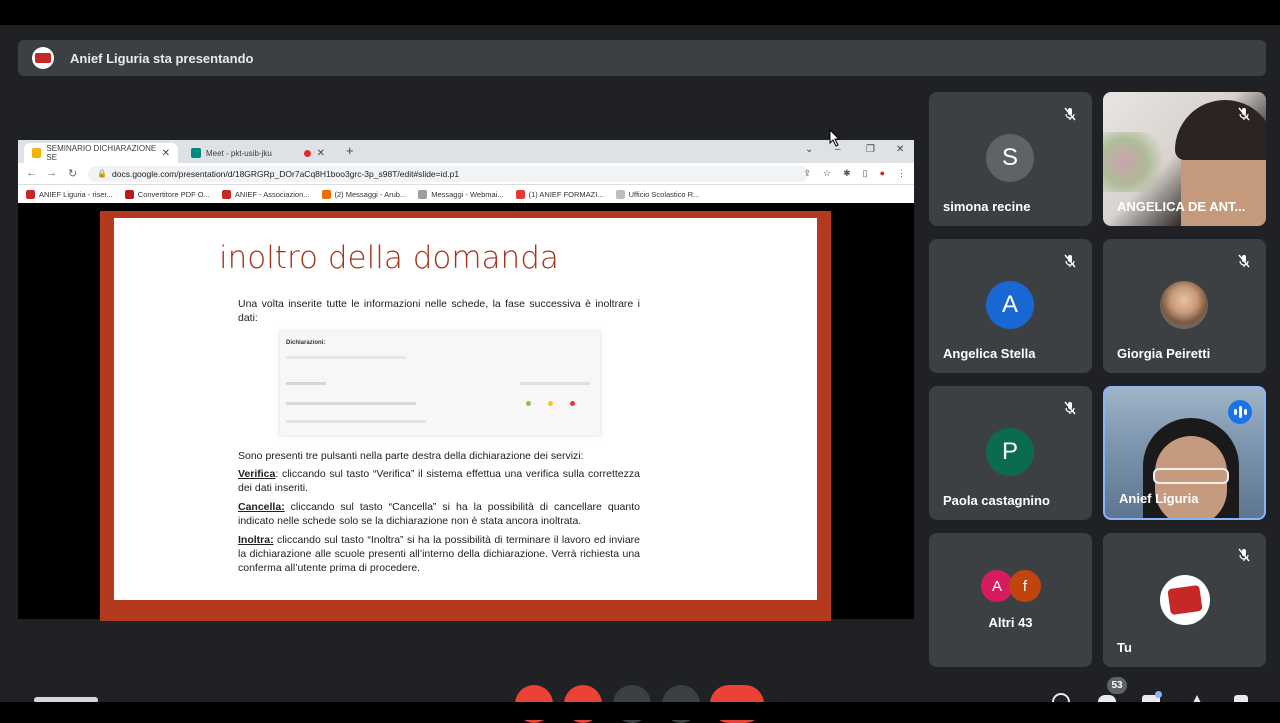 The image size is (1280, 723). What do you see at coordinates (256, 540) in the screenshot?
I see `item-term: Inoltra:` at bounding box center [256, 540].